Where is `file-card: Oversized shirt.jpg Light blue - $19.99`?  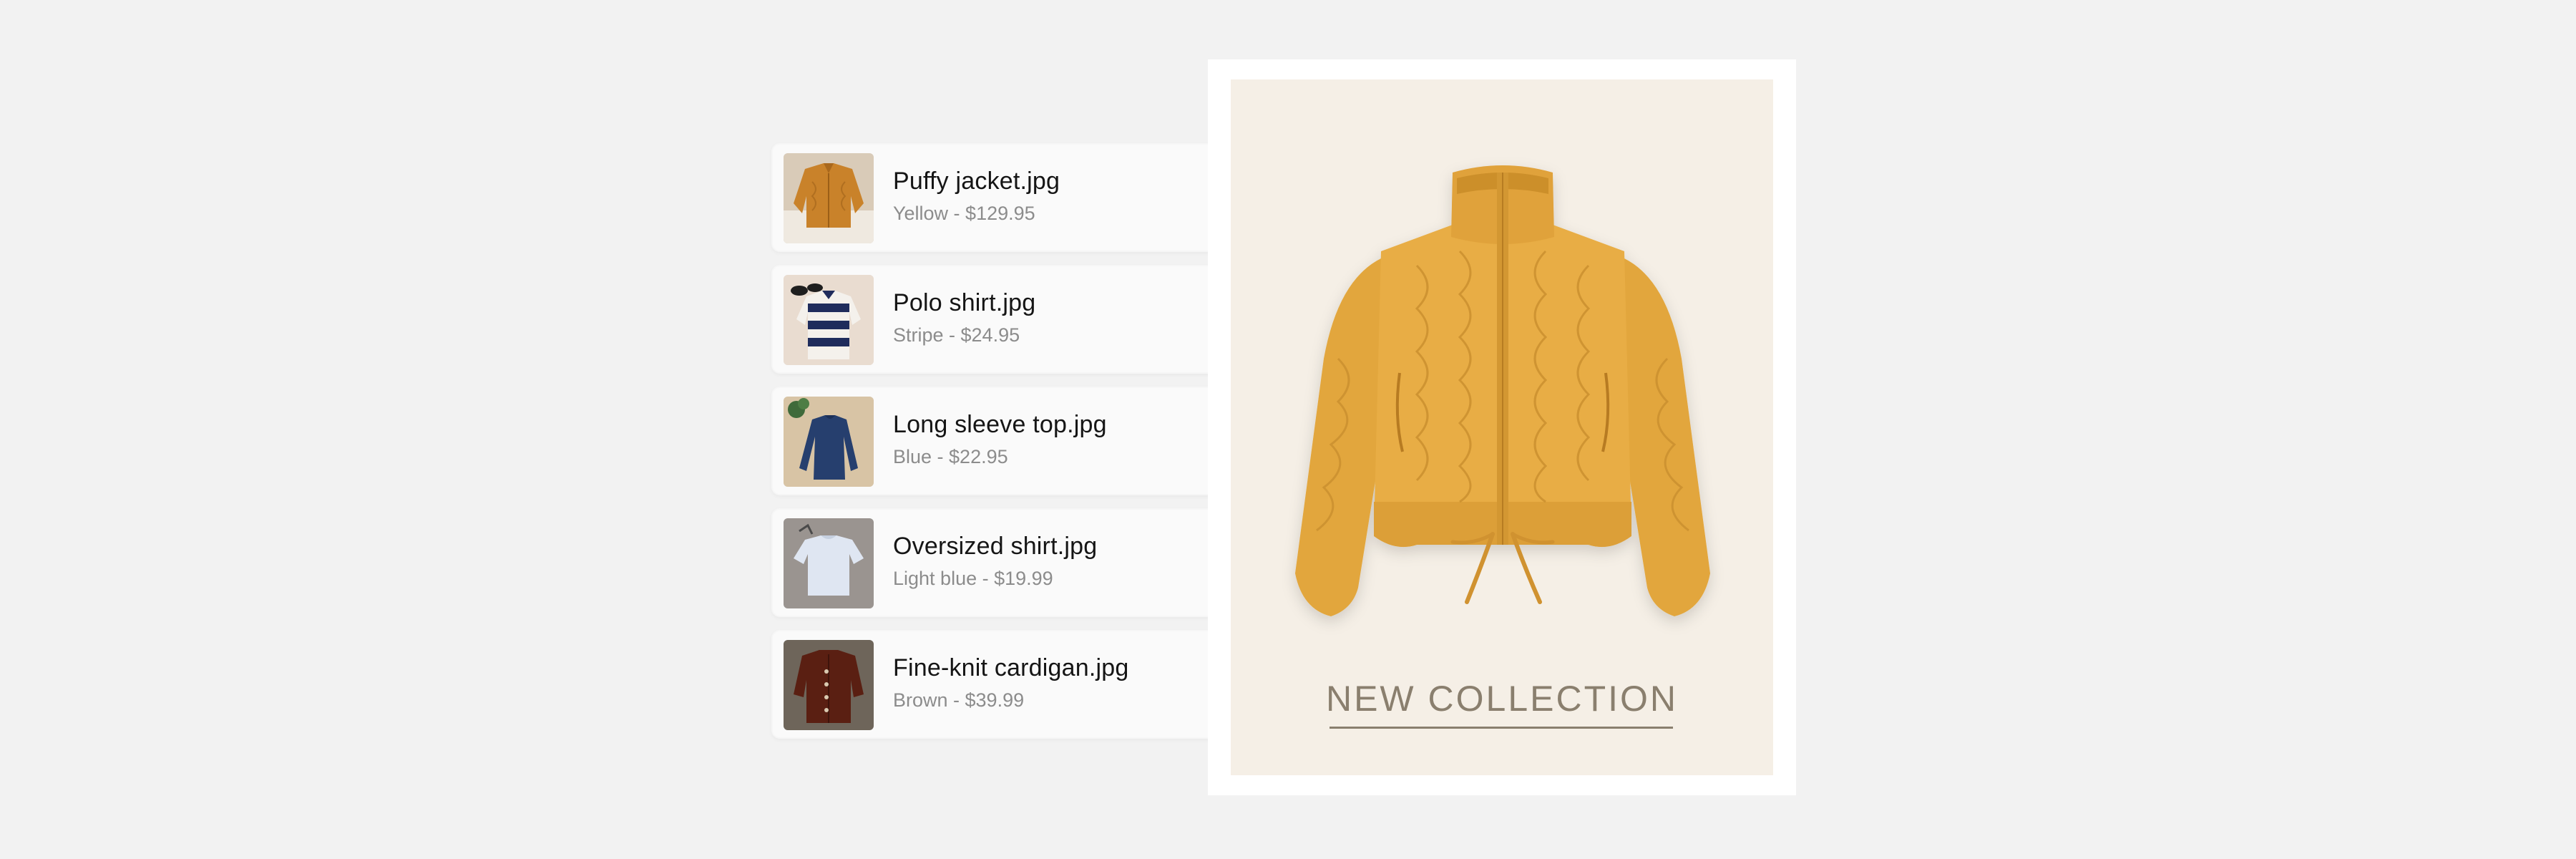 file-card: Oversized shirt.jpg Light blue - $19.99 is located at coordinates (1016, 562).